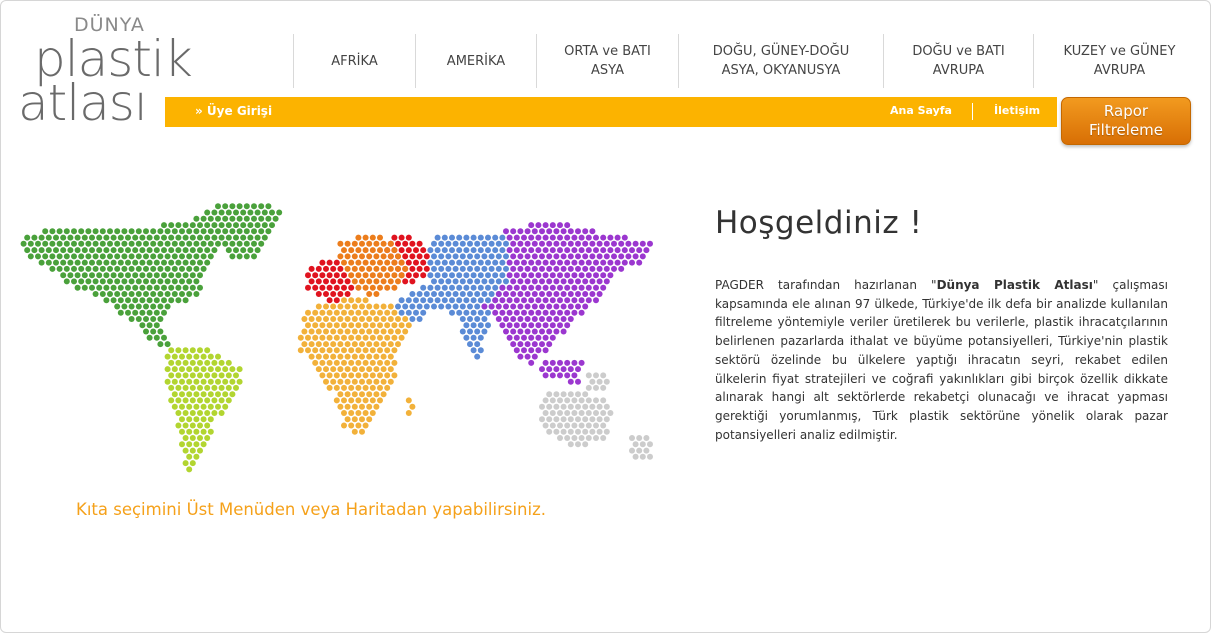 The height and width of the screenshot is (633, 1211). Describe the element at coordinates (203, 410) in the screenshot. I see `map-region-south-america` at that location.